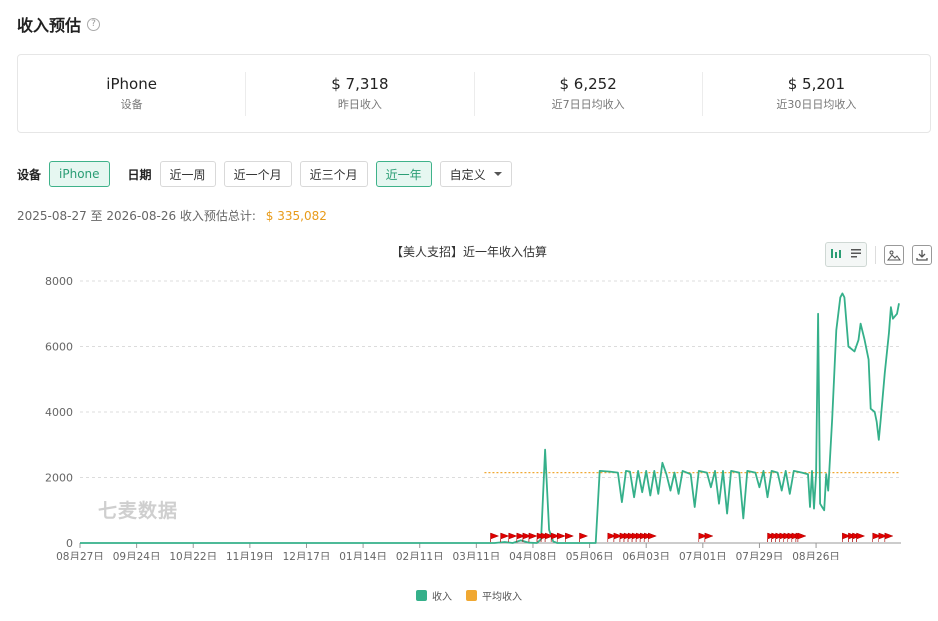 The width and height of the screenshot is (938, 621). Describe the element at coordinates (590, 555) in the screenshot. I see `x-tick-label: 05月06日` at that location.